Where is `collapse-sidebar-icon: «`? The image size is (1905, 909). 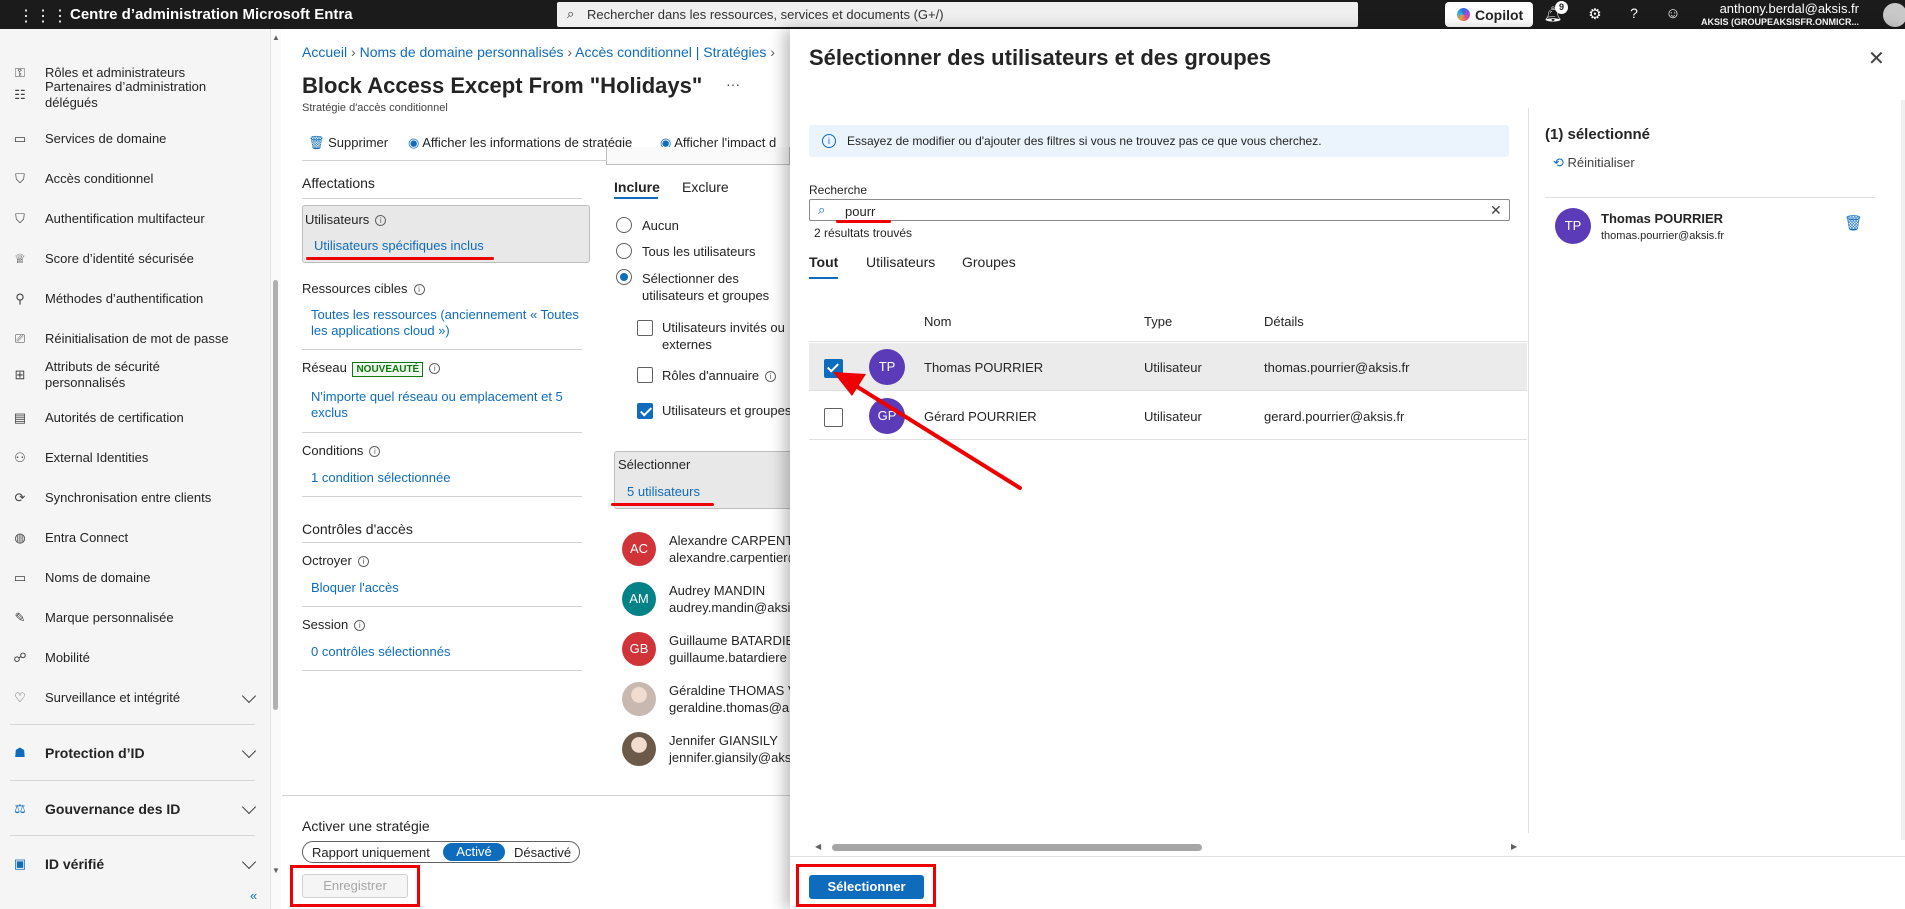 collapse-sidebar-icon: « is located at coordinates (253, 895).